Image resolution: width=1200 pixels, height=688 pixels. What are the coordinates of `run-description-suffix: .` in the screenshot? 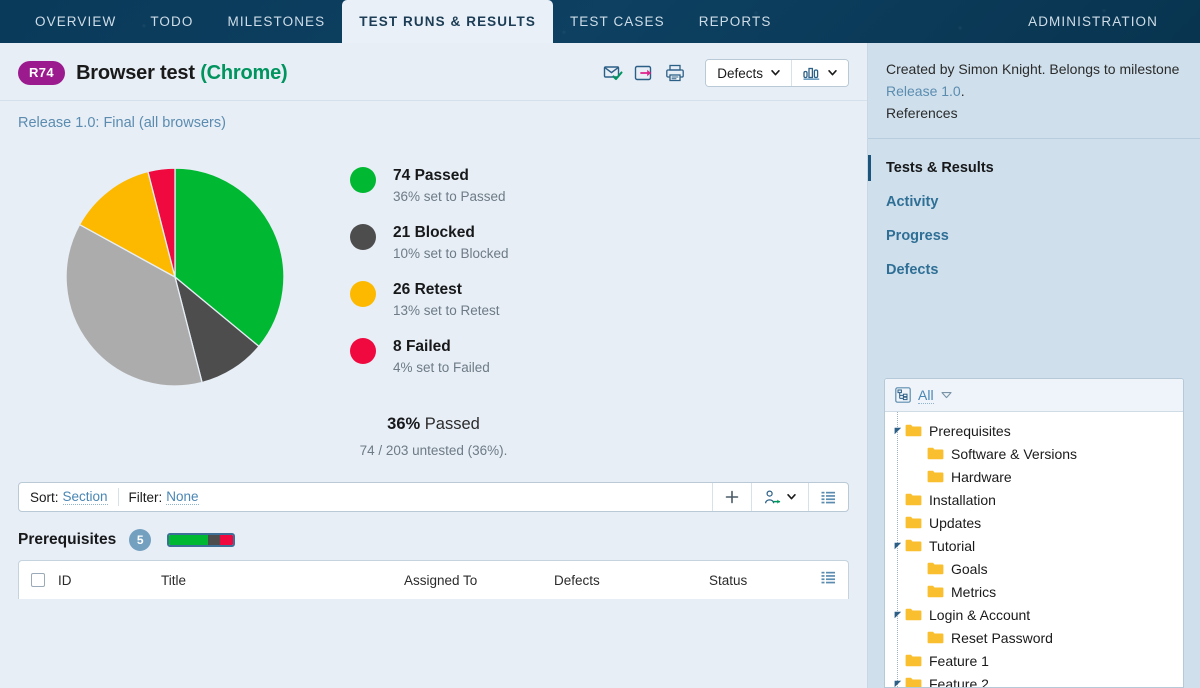 It's located at (962, 91).